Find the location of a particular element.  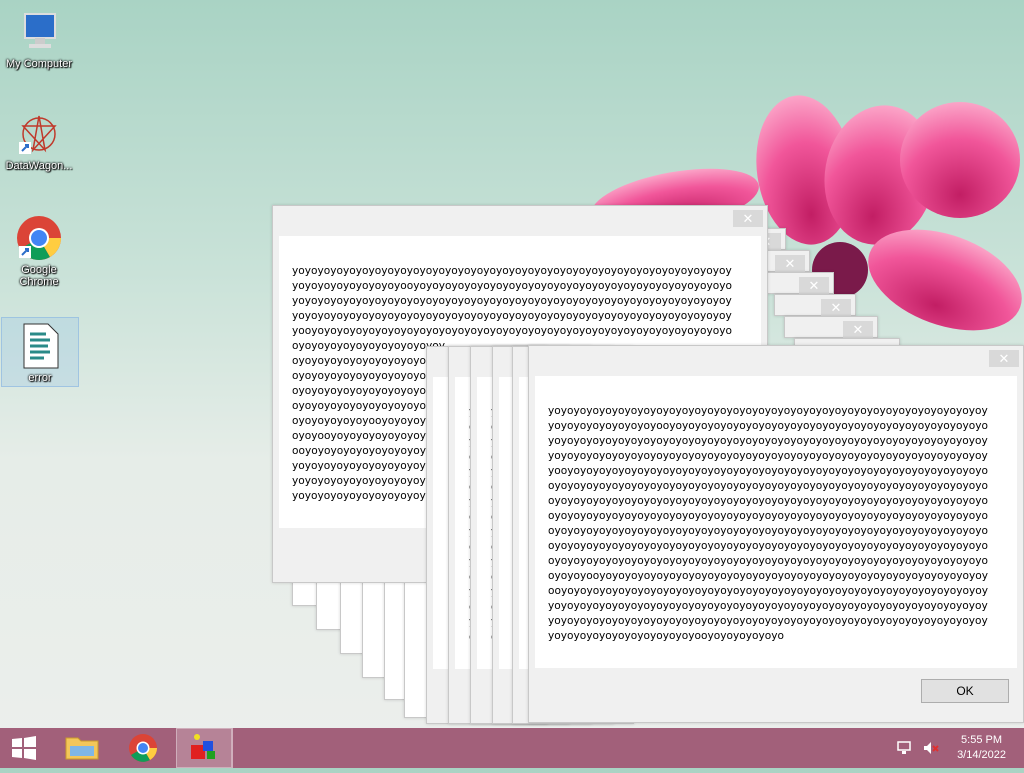

my-computer-label: My Computer is located at coordinates (39, 64).